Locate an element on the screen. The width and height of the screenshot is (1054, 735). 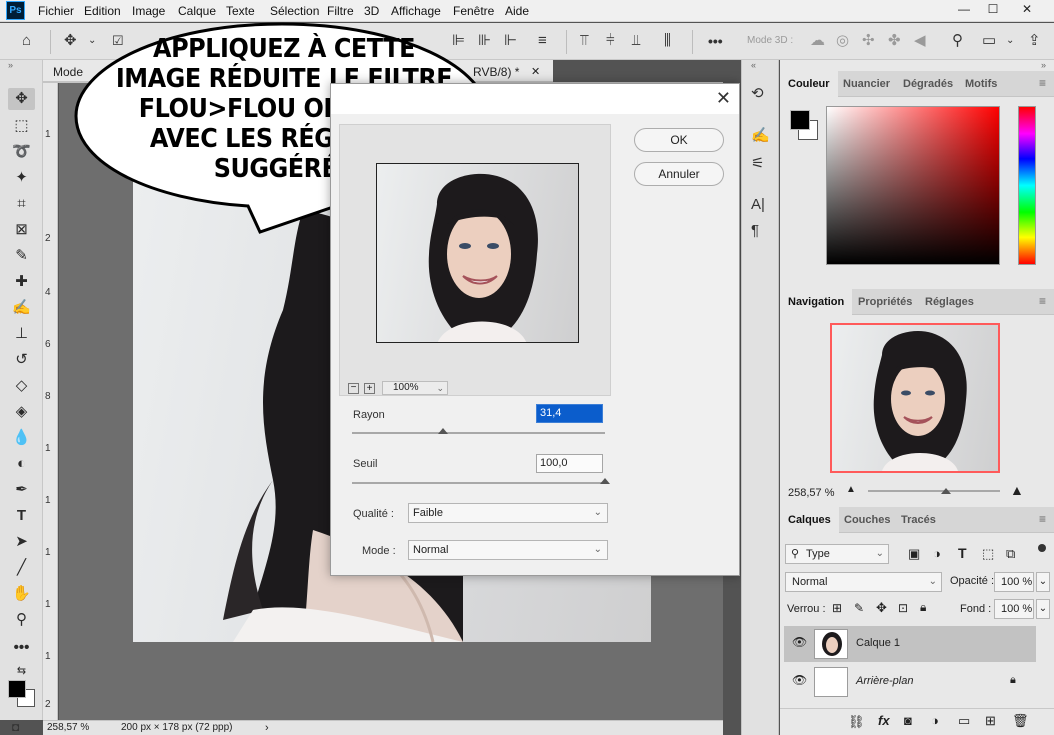
swap-colors-icon: ⇆ is located at coordinates (21, 671).